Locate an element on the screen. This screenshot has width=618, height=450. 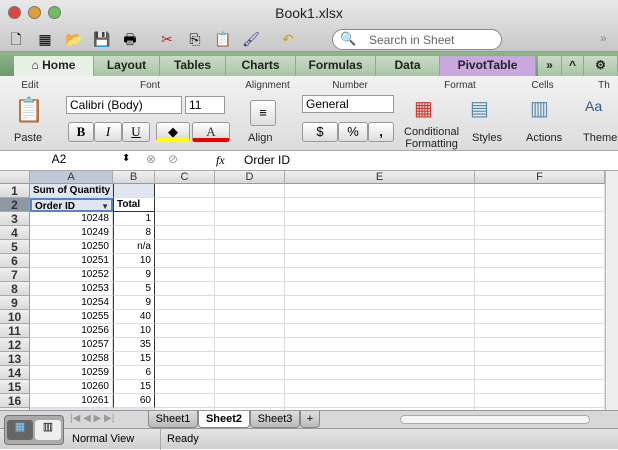
more-tabs-icon: » is located at coordinates (550, 66).